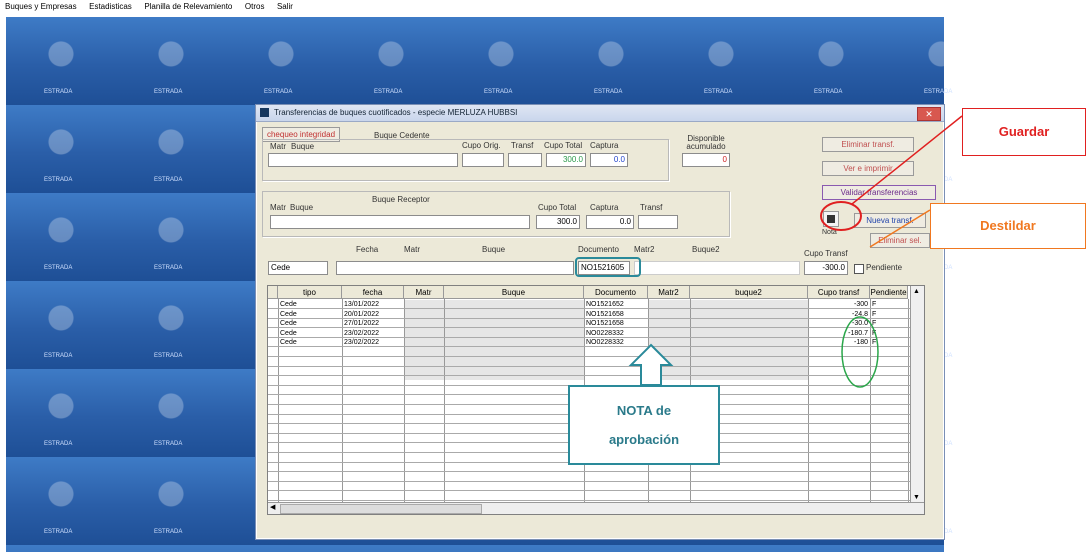 This screenshot has width=1086, height=552. Describe the element at coordinates (644, 425) in the screenshot. I see `nota-callout: NOTA de aprobación` at that location.